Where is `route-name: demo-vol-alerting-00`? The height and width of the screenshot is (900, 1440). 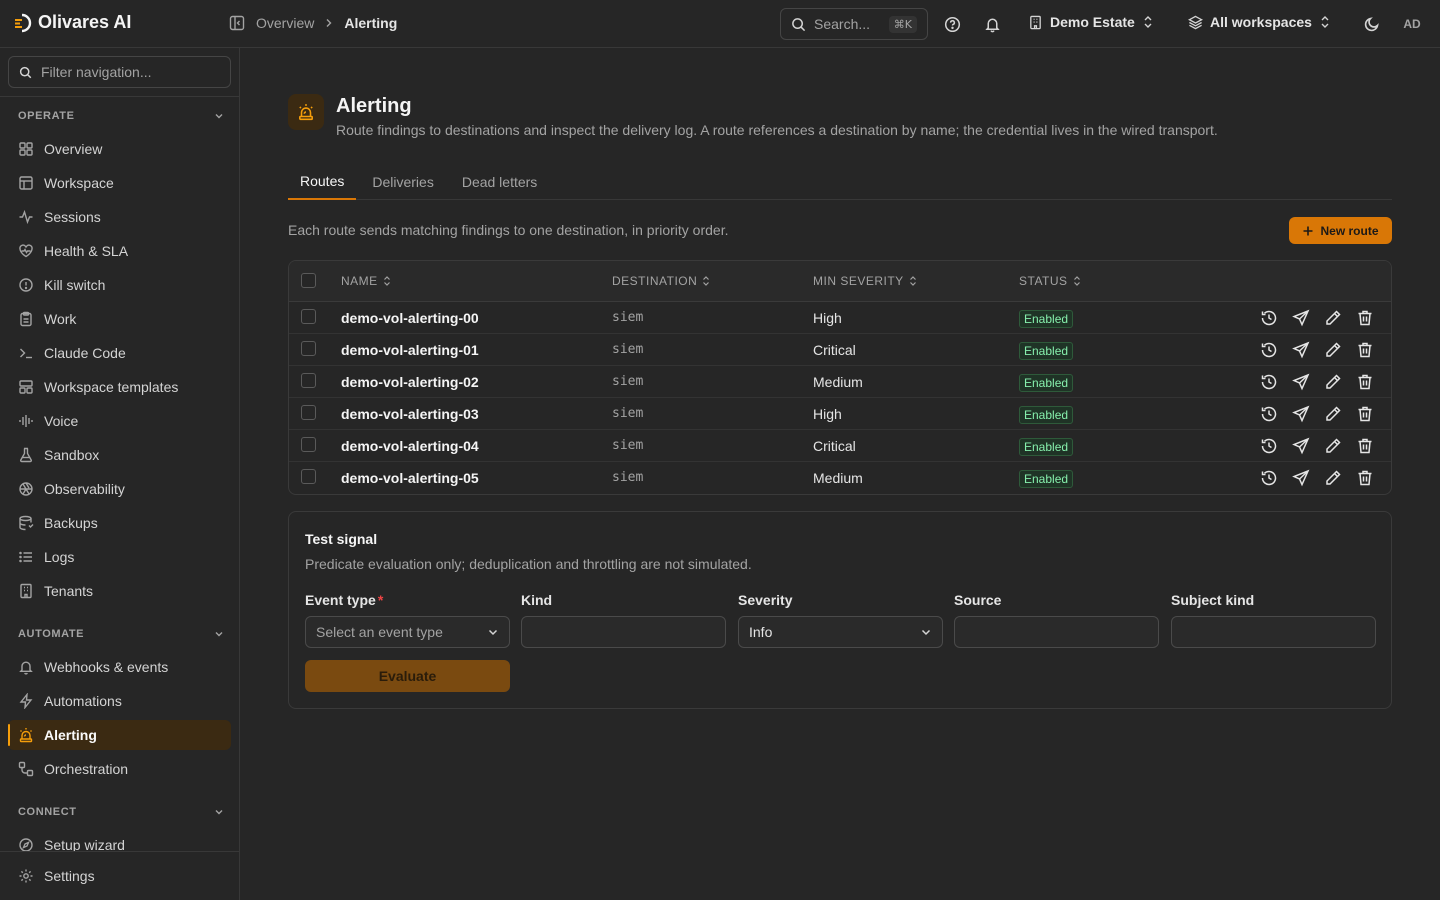 route-name: demo-vol-alerting-00 is located at coordinates (410, 318).